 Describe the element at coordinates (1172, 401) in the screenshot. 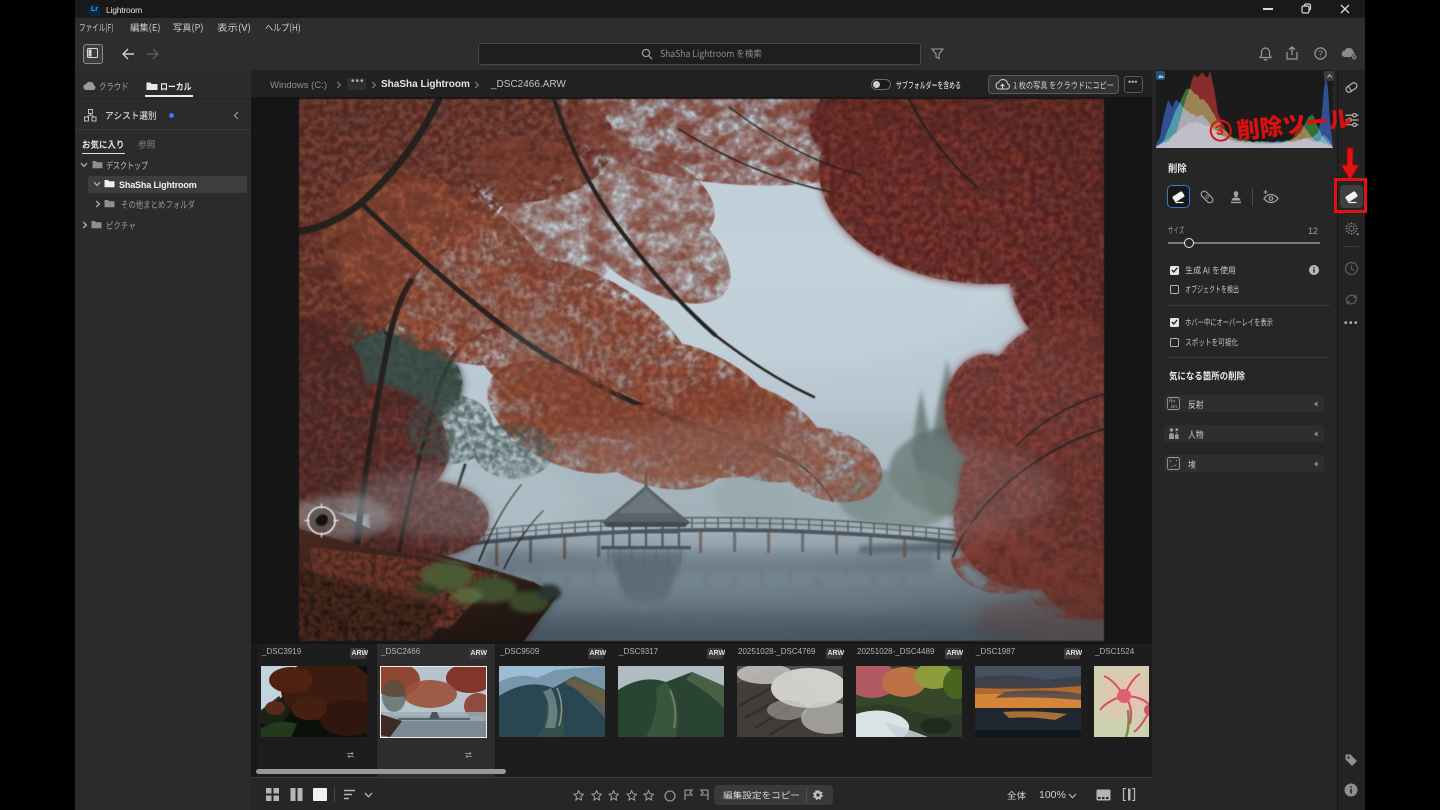

I see `svg-text: Rn` at that location.